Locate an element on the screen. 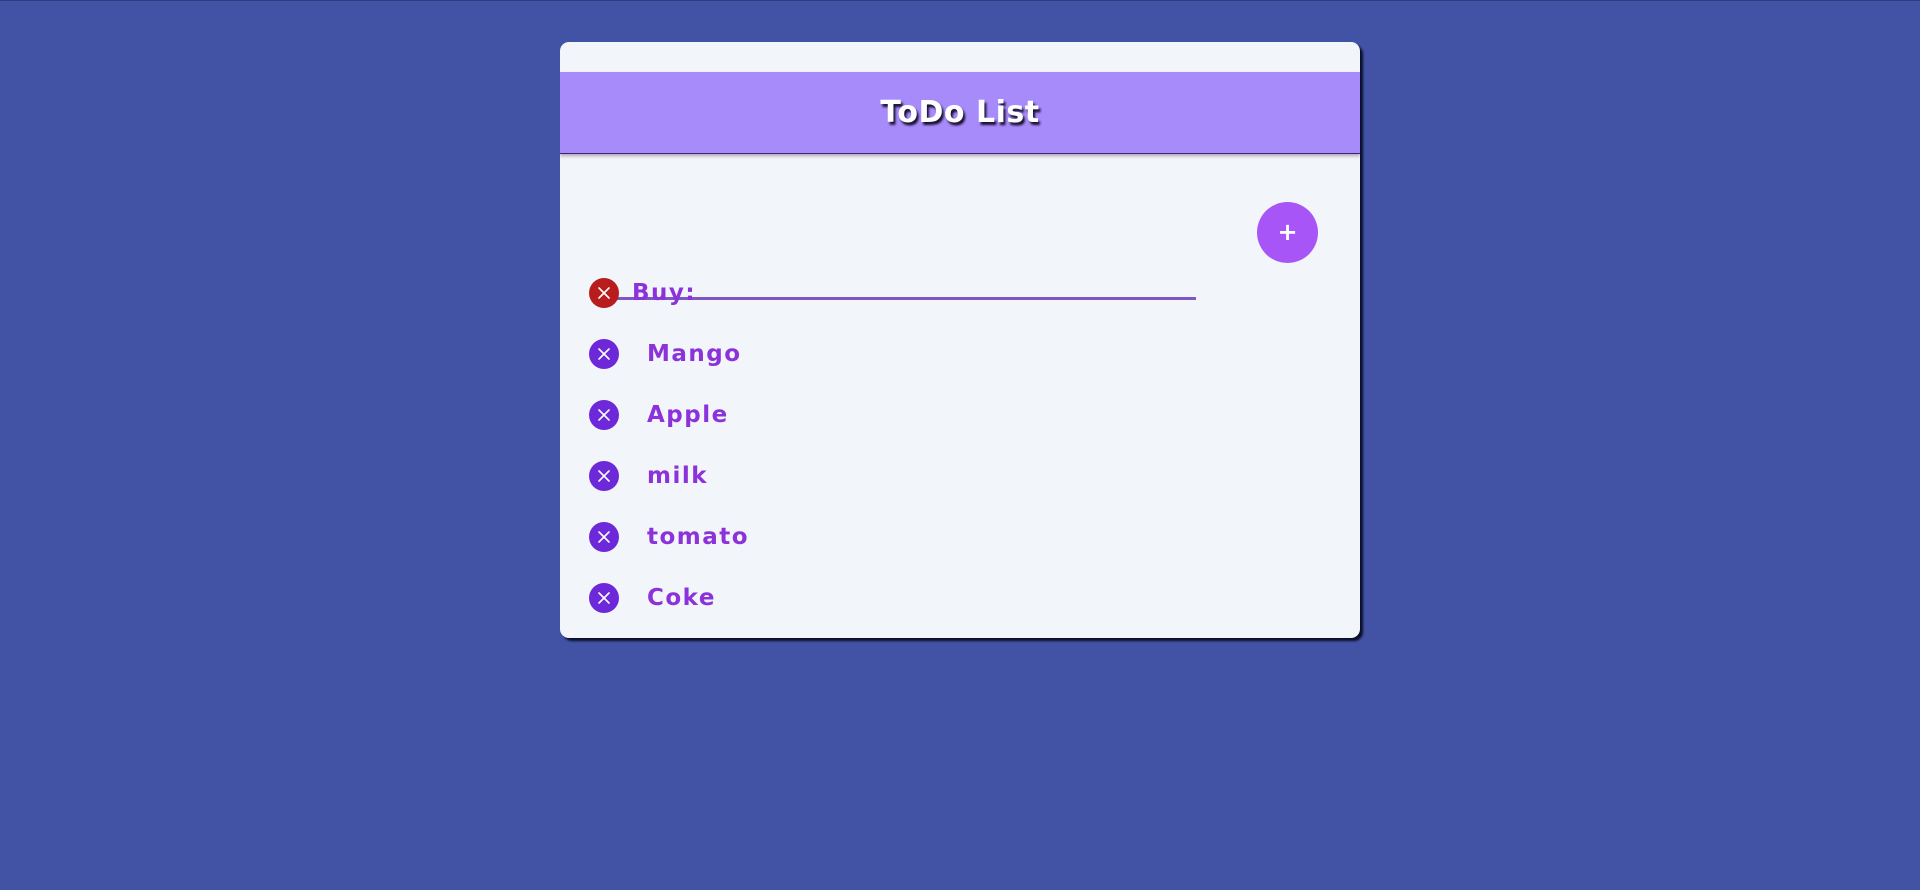 This screenshot has width=1920, height=890. list-item: Coke is located at coordinates (959, 598).